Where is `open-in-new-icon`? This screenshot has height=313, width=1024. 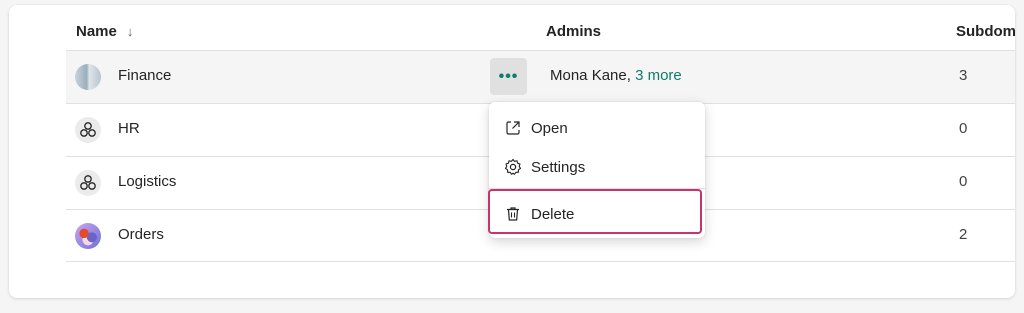 open-in-new-icon is located at coordinates (513, 128).